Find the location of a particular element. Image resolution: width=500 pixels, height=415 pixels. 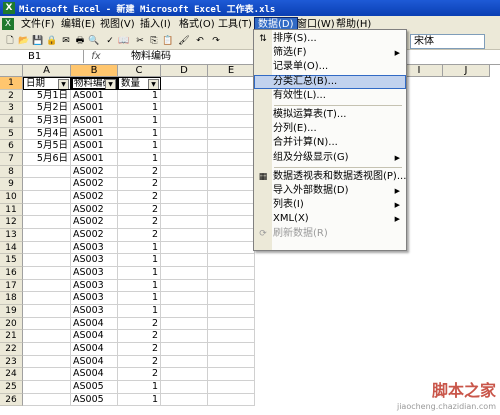

cell-b24: AS004 is located at coordinates (94, 375).